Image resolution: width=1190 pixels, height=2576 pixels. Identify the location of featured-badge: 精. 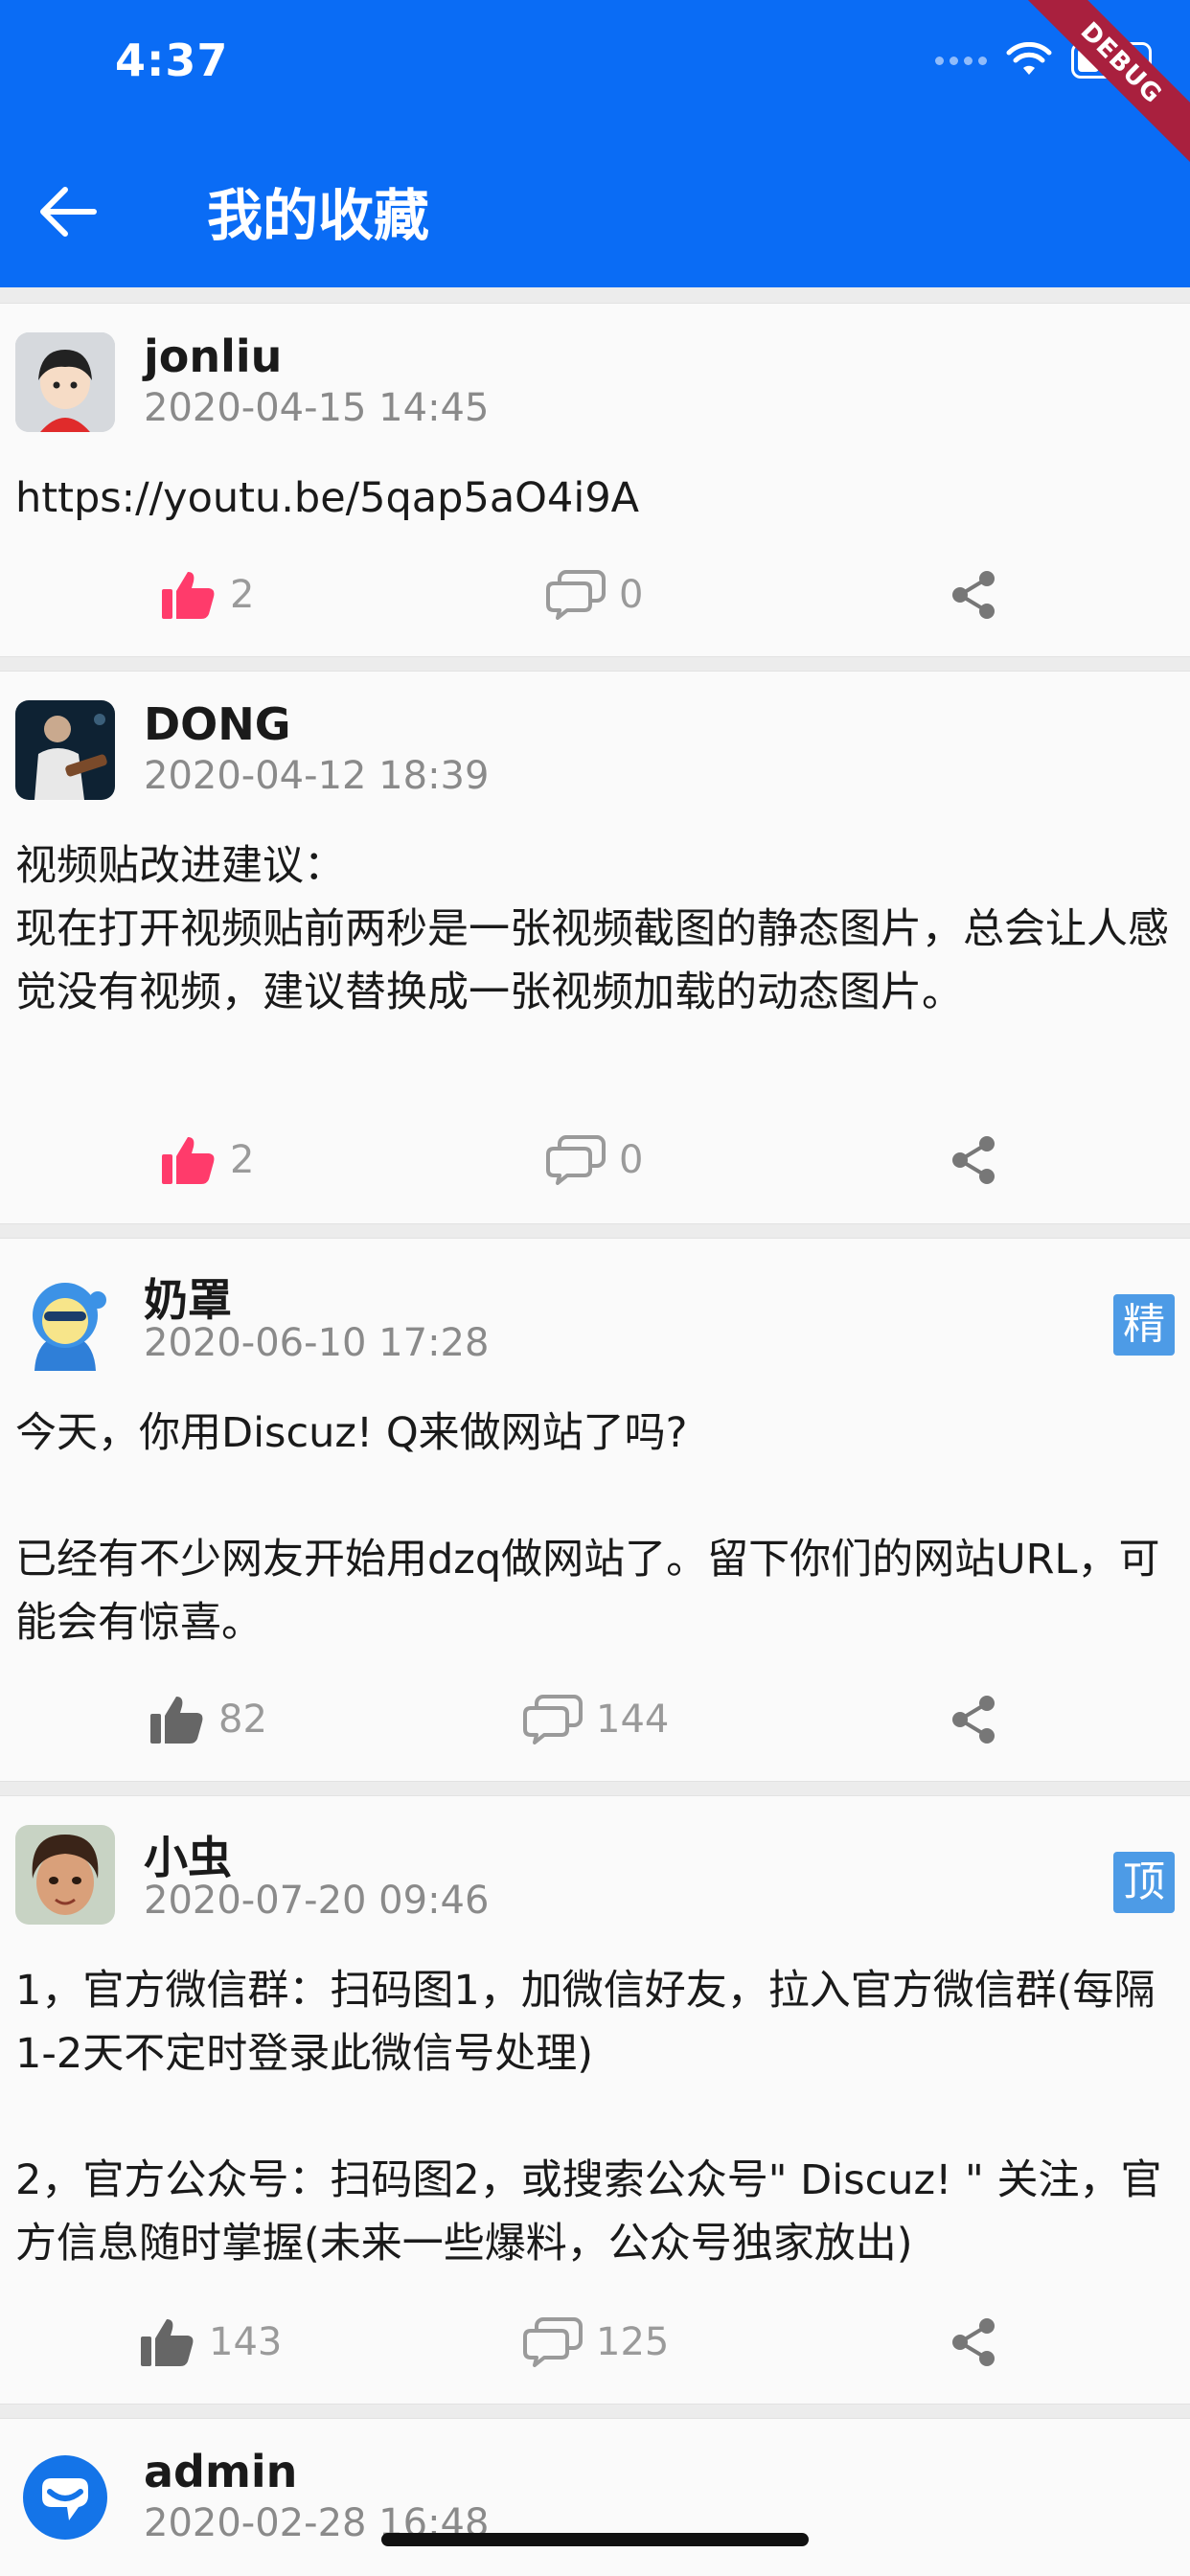
(1144, 1325).